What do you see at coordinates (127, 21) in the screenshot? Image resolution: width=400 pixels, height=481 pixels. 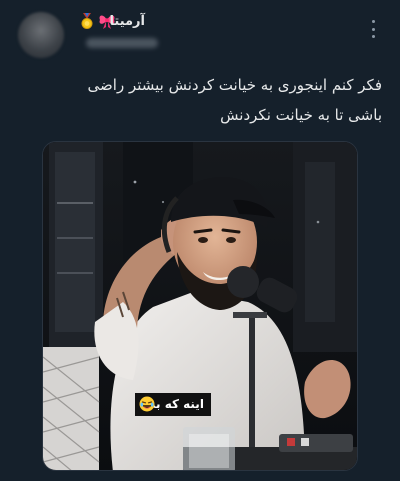 I see `display-name: آرمیتا` at bounding box center [127, 21].